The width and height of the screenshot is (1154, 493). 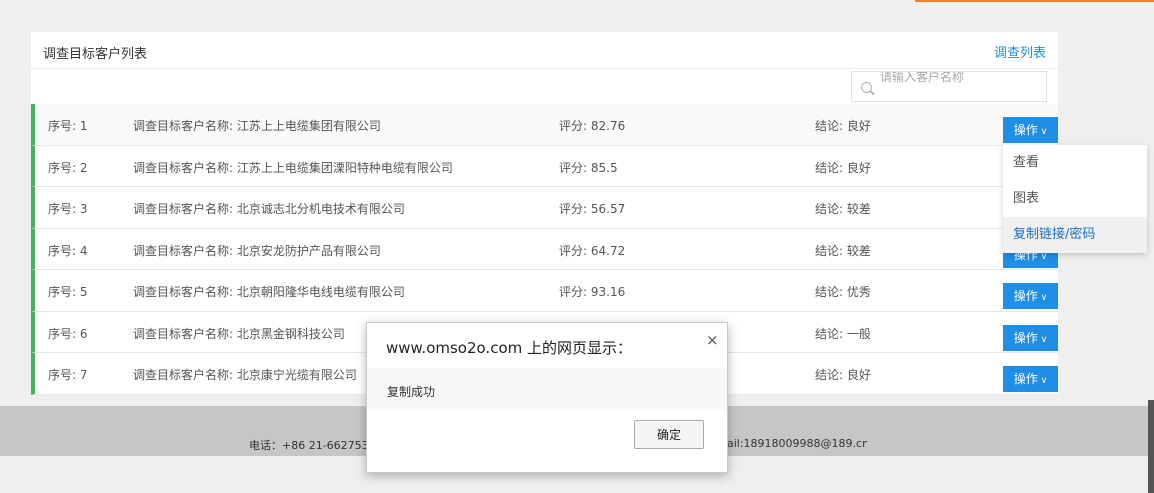 What do you see at coordinates (1151, 446) in the screenshot?
I see `scrollbar-edge` at bounding box center [1151, 446].